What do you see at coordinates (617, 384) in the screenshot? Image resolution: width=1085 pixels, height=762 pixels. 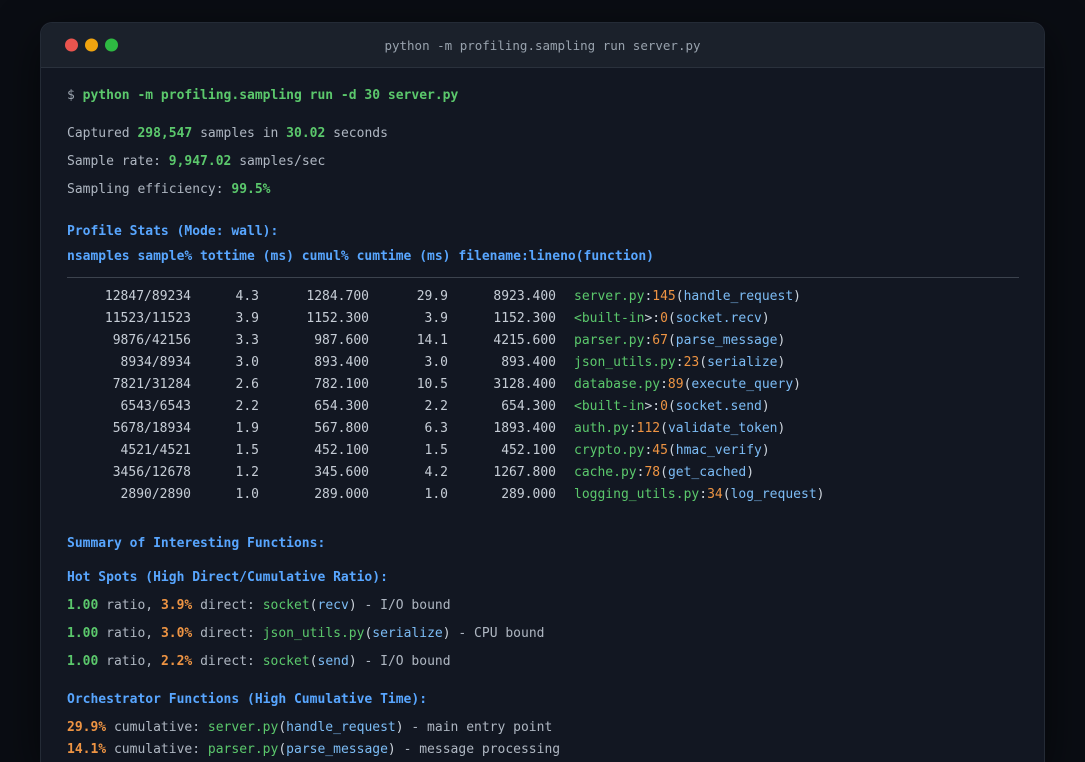 I see `file-name: database.py` at bounding box center [617, 384].